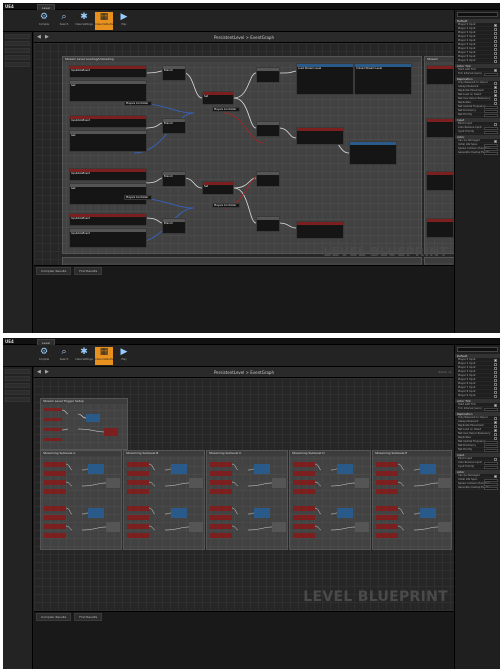 This screenshot has width=504, height=672. I want to click on get-node: InputAxisEvent, so click(108, 238).